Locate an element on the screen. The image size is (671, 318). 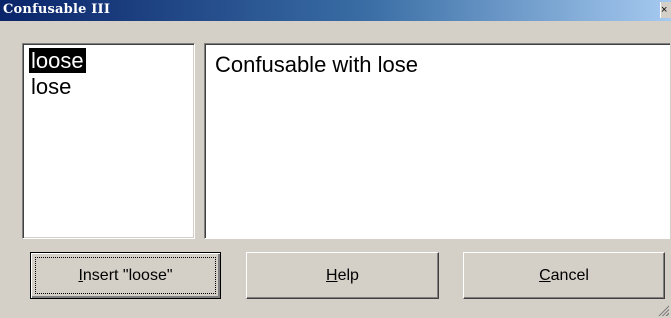
list-item-lose: lose is located at coordinates (51, 86).